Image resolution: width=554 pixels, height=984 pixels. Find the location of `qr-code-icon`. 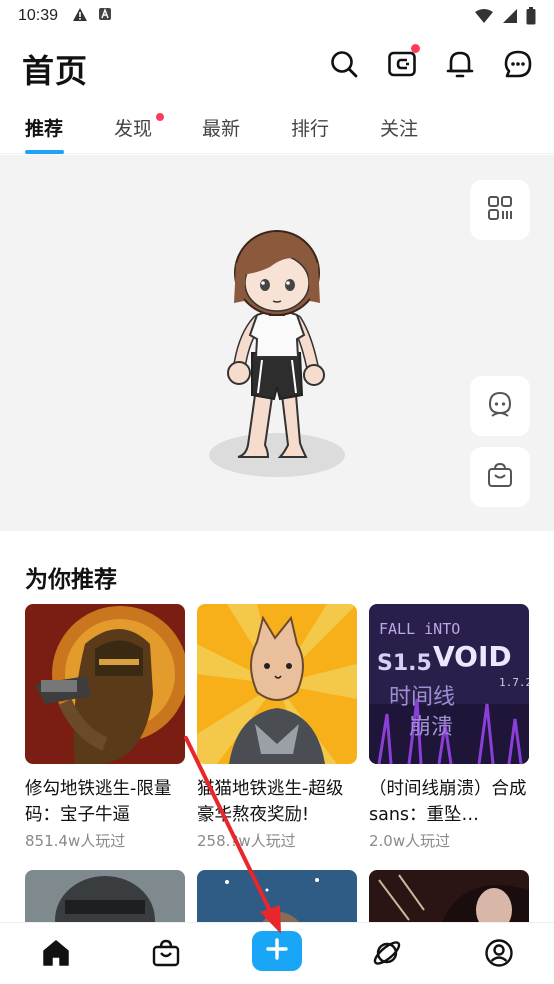

qr-code-icon is located at coordinates (500, 210).